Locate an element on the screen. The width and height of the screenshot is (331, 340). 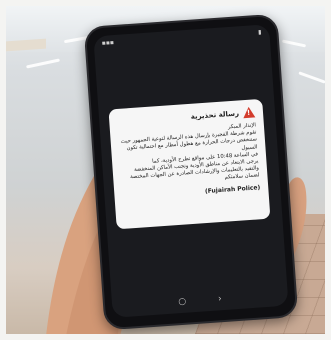
alert-title: رسالة تحذيرية is located at coordinates (215, 115).